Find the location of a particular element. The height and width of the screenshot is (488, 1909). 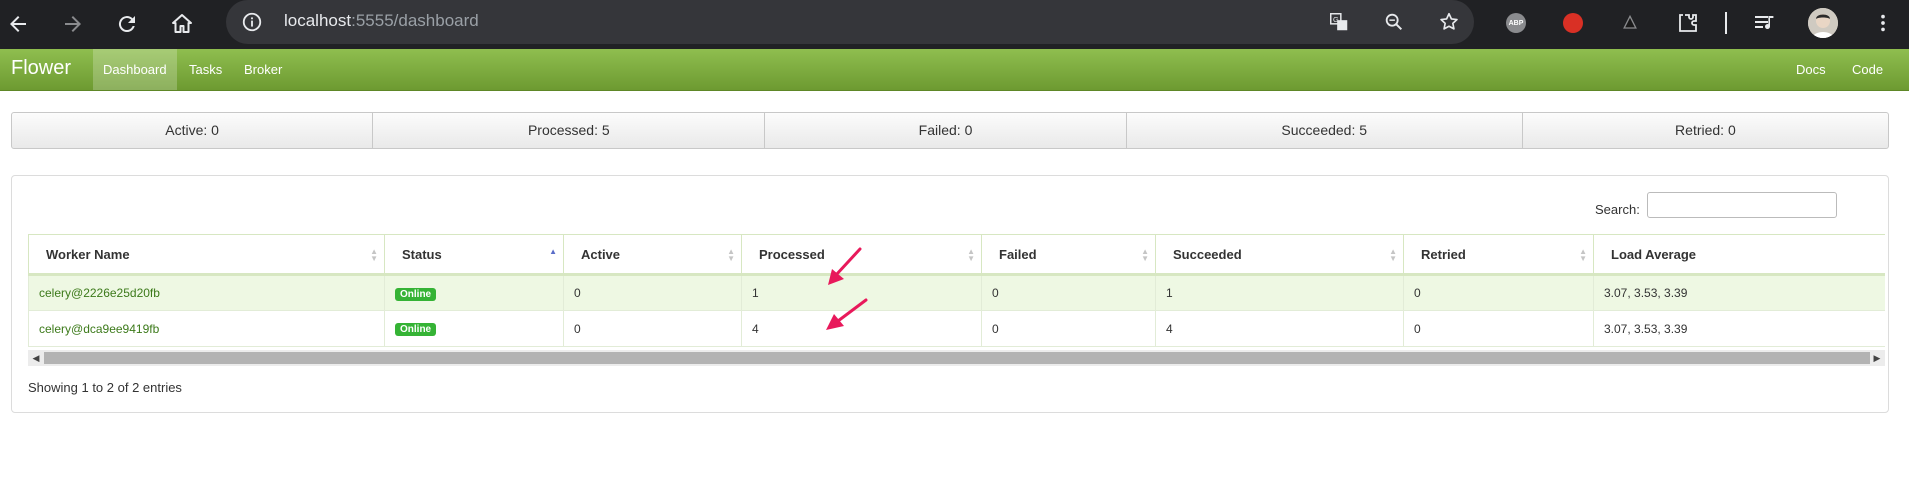

succeeded-cell: 4 is located at coordinates (1279, 328).